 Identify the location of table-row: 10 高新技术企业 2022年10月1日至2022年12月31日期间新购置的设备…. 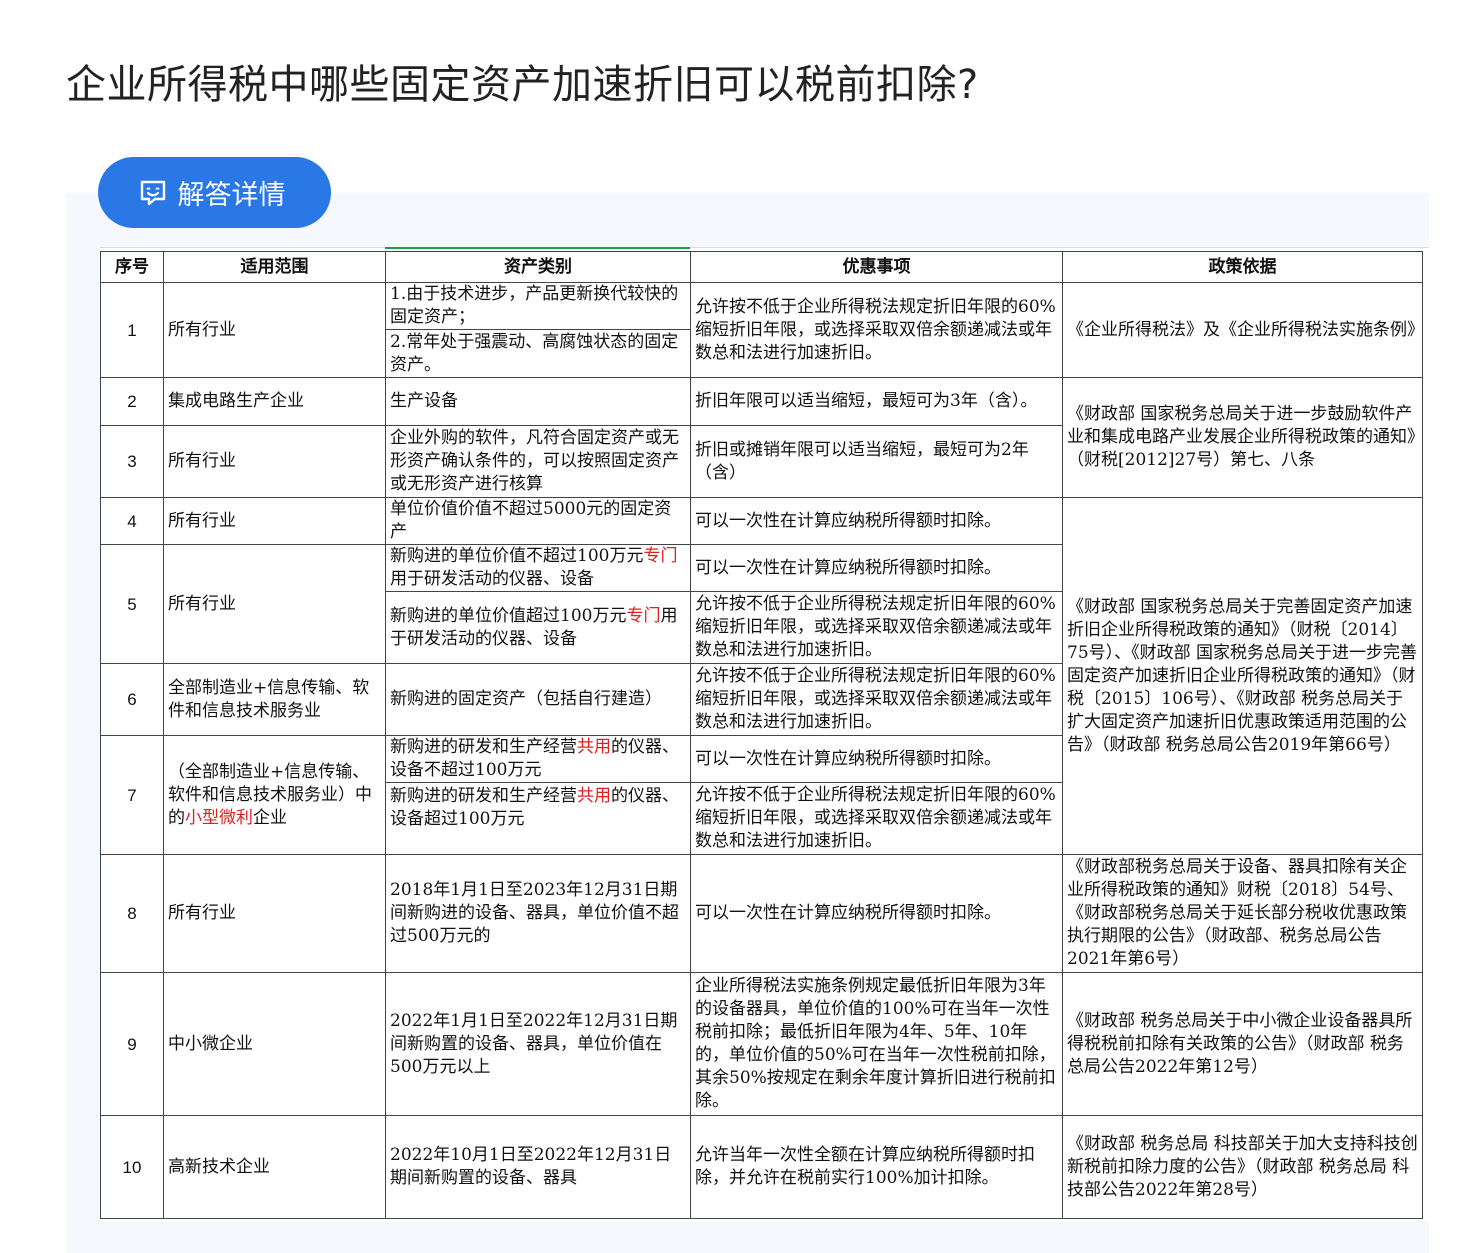
(761, 1167).